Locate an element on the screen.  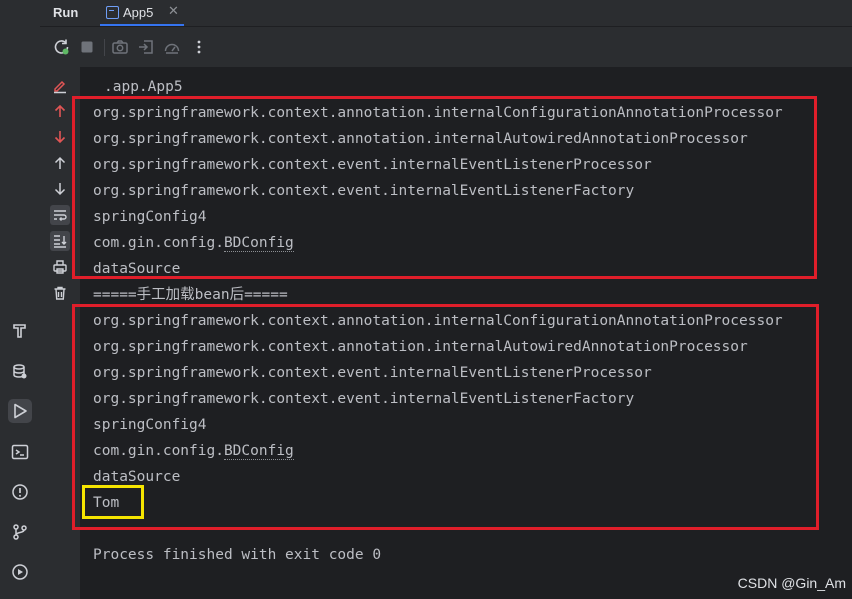
database-icon is located at coordinates (20, 372).